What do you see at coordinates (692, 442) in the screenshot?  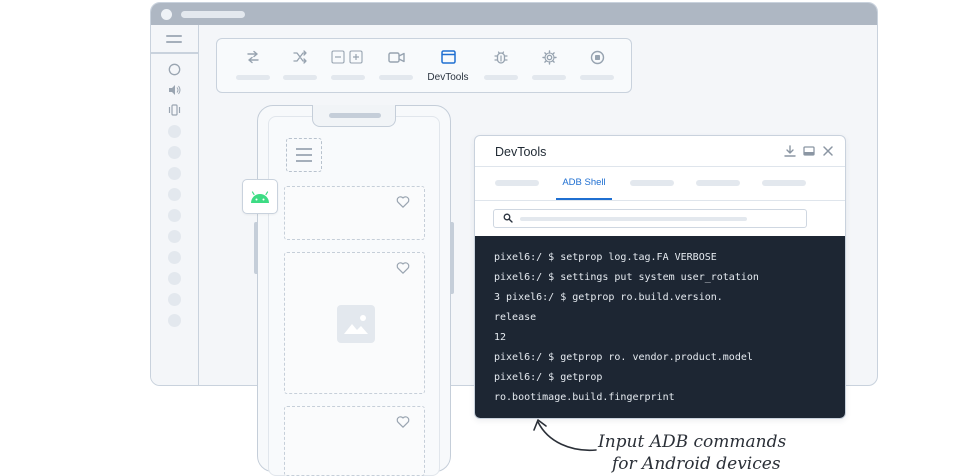 I see `caption-line-1: Input ADB commands` at bounding box center [692, 442].